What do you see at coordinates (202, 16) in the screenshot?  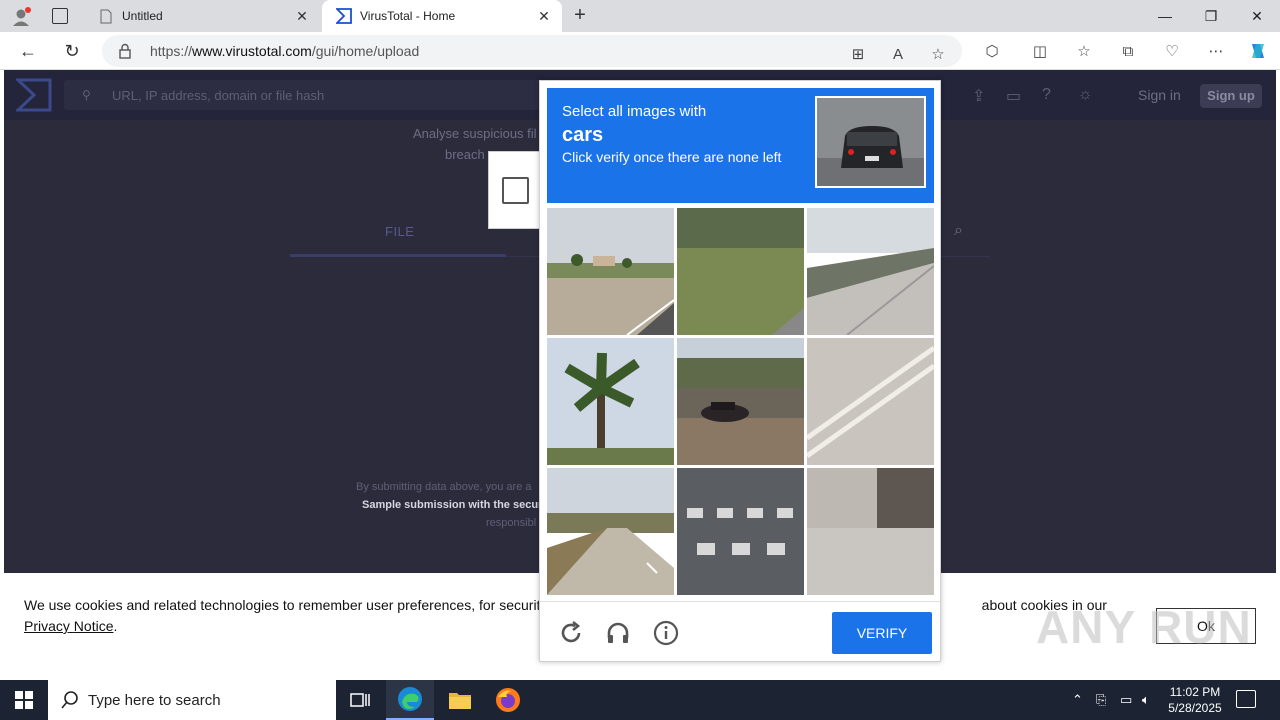 I see `tab-untitled: Untitled ✕` at bounding box center [202, 16].